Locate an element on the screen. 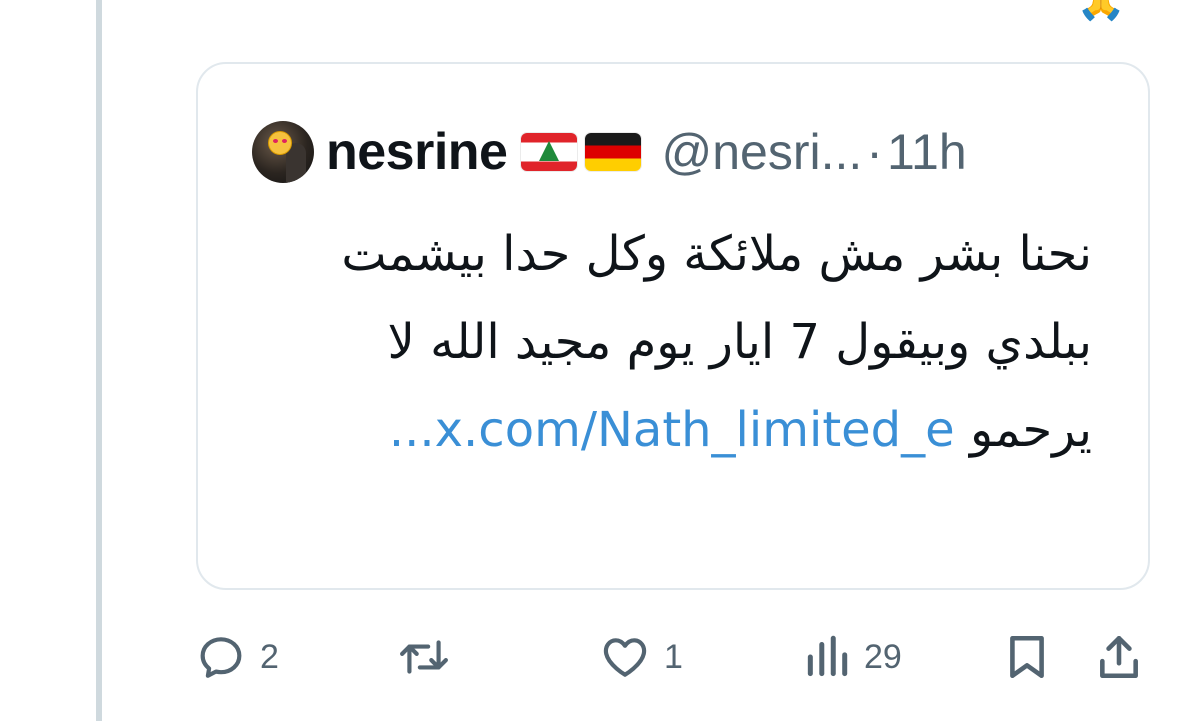  thread-connector-line is located at coordinates (99, 360).